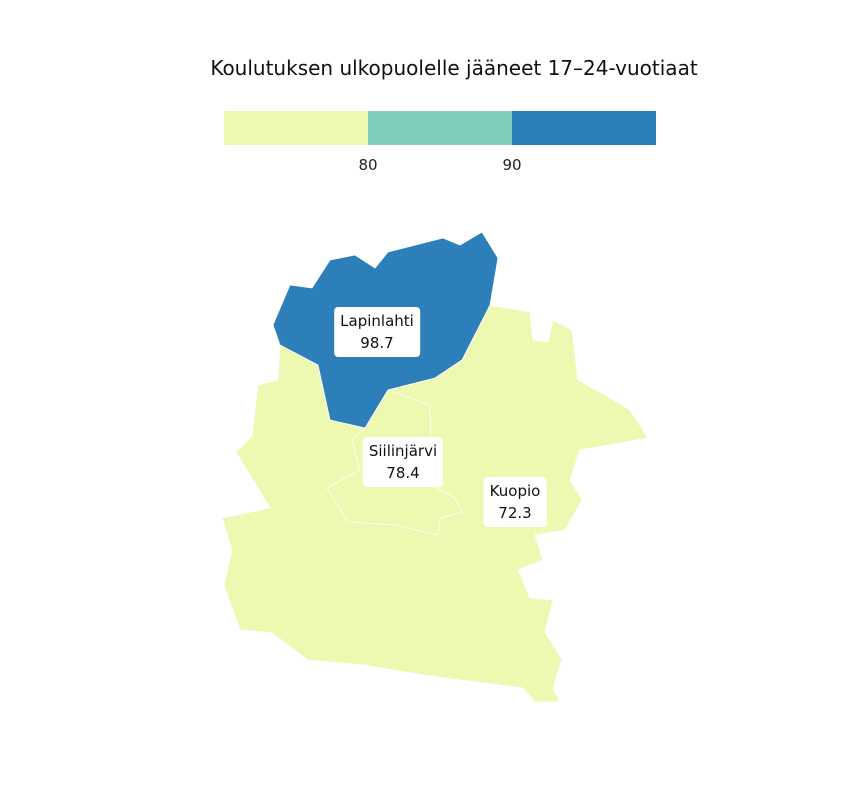  Describe the element at coordinates (377, 321) in the screenshot. I see `region-name: Lapinlahti` at that location.